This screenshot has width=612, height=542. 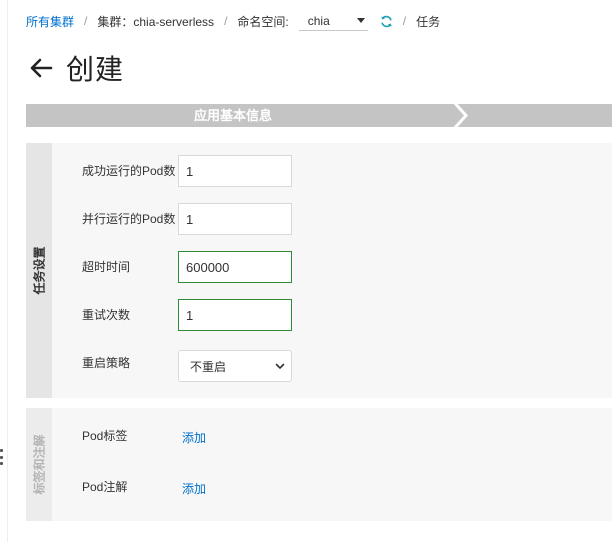 I want to click on task-settings-title: 任务设置, so click(x=39, y=270).